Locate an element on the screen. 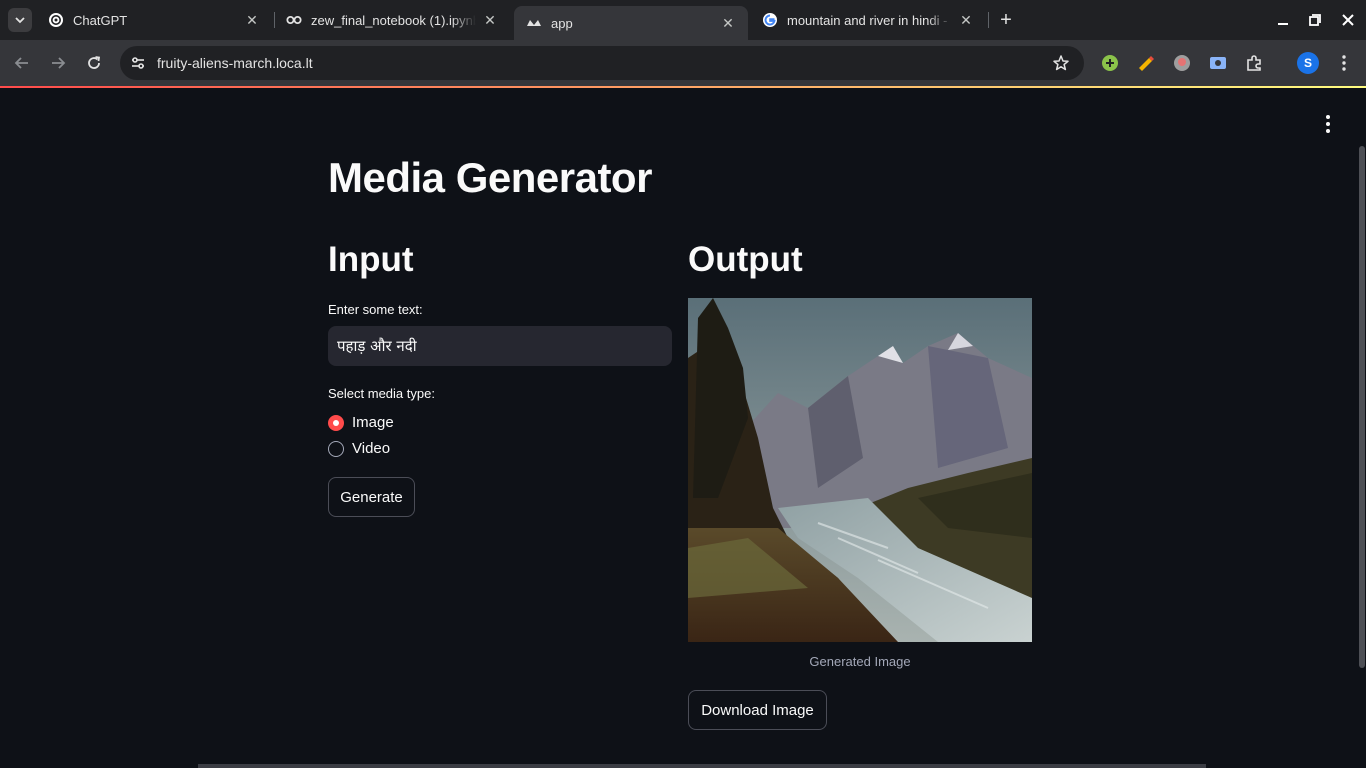 The width and height of the screenshot is (1366, 768). streamlit-icon is located at coordinates (534, 23).